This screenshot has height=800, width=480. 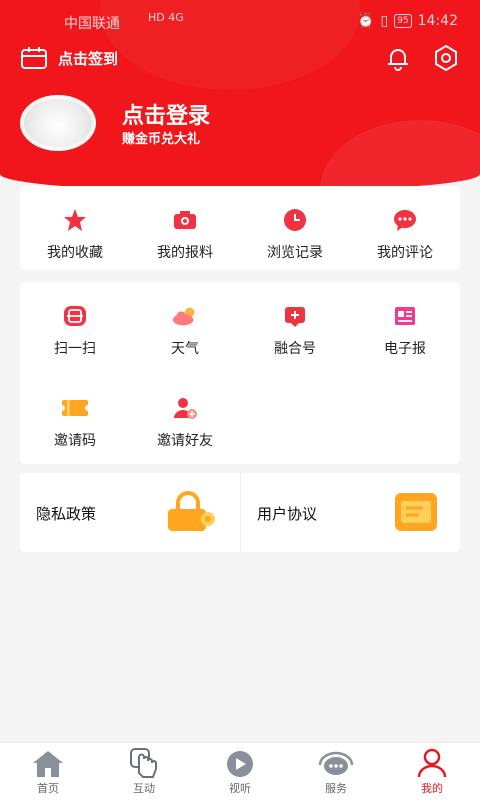 What do you see at coordinates (58, 123) in the screenshot?
I see `avatar` at bounding box center [58, 123].